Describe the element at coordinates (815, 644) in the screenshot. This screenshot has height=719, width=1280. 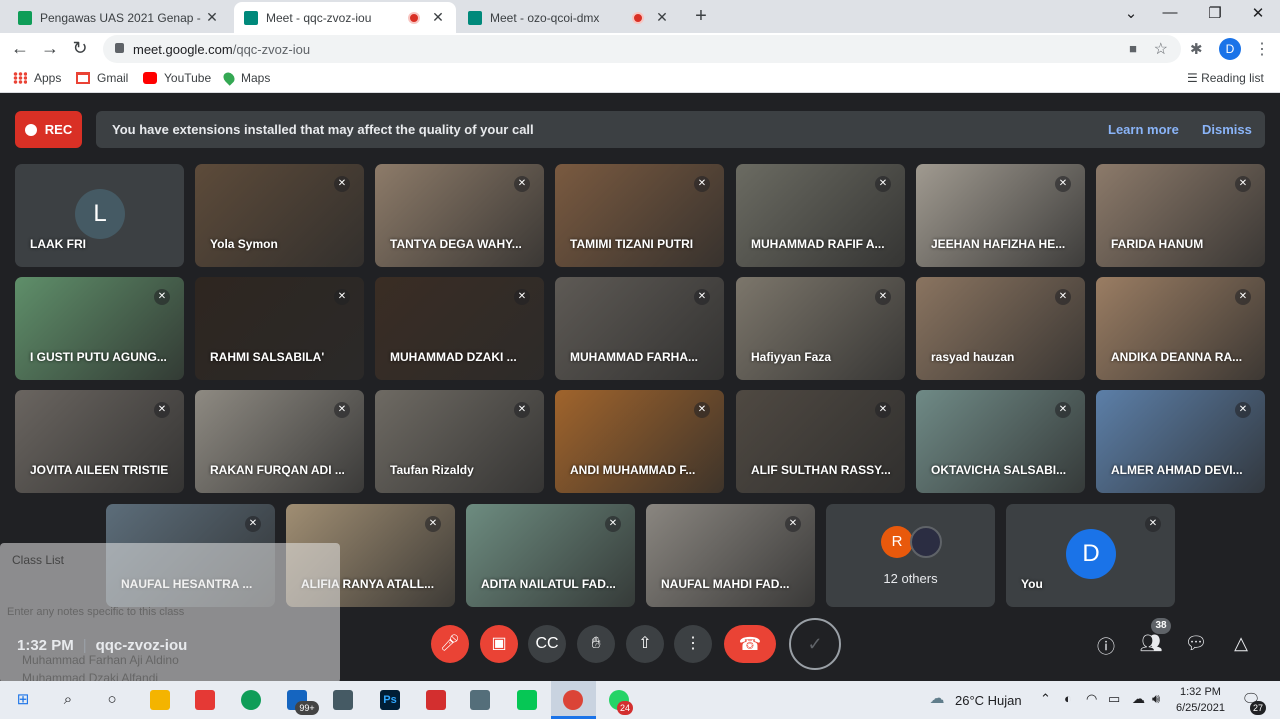
I see `extension-button: ✓` at that location.